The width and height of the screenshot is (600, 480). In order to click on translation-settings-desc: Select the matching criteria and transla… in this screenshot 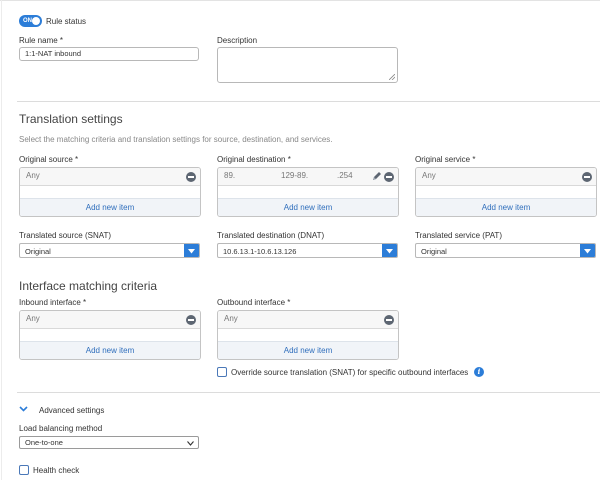, I will do `click(176, 139)`.